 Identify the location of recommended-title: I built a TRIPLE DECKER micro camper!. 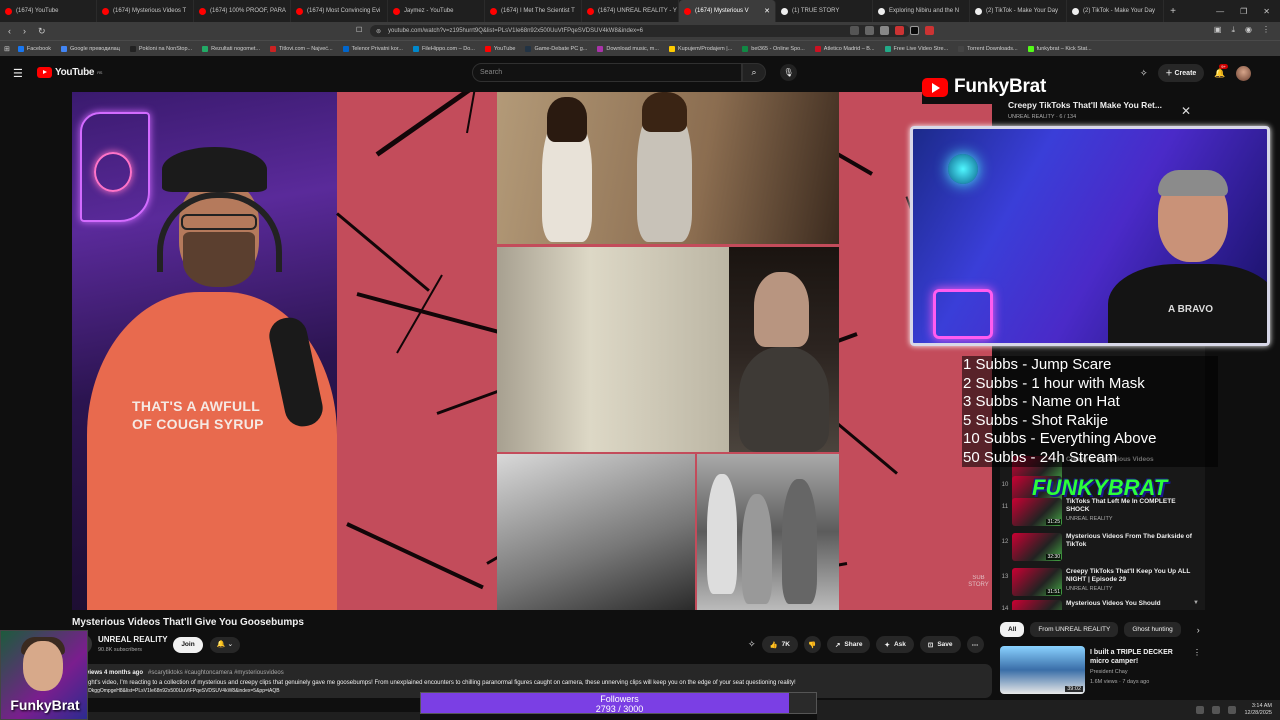
(1140, 657).